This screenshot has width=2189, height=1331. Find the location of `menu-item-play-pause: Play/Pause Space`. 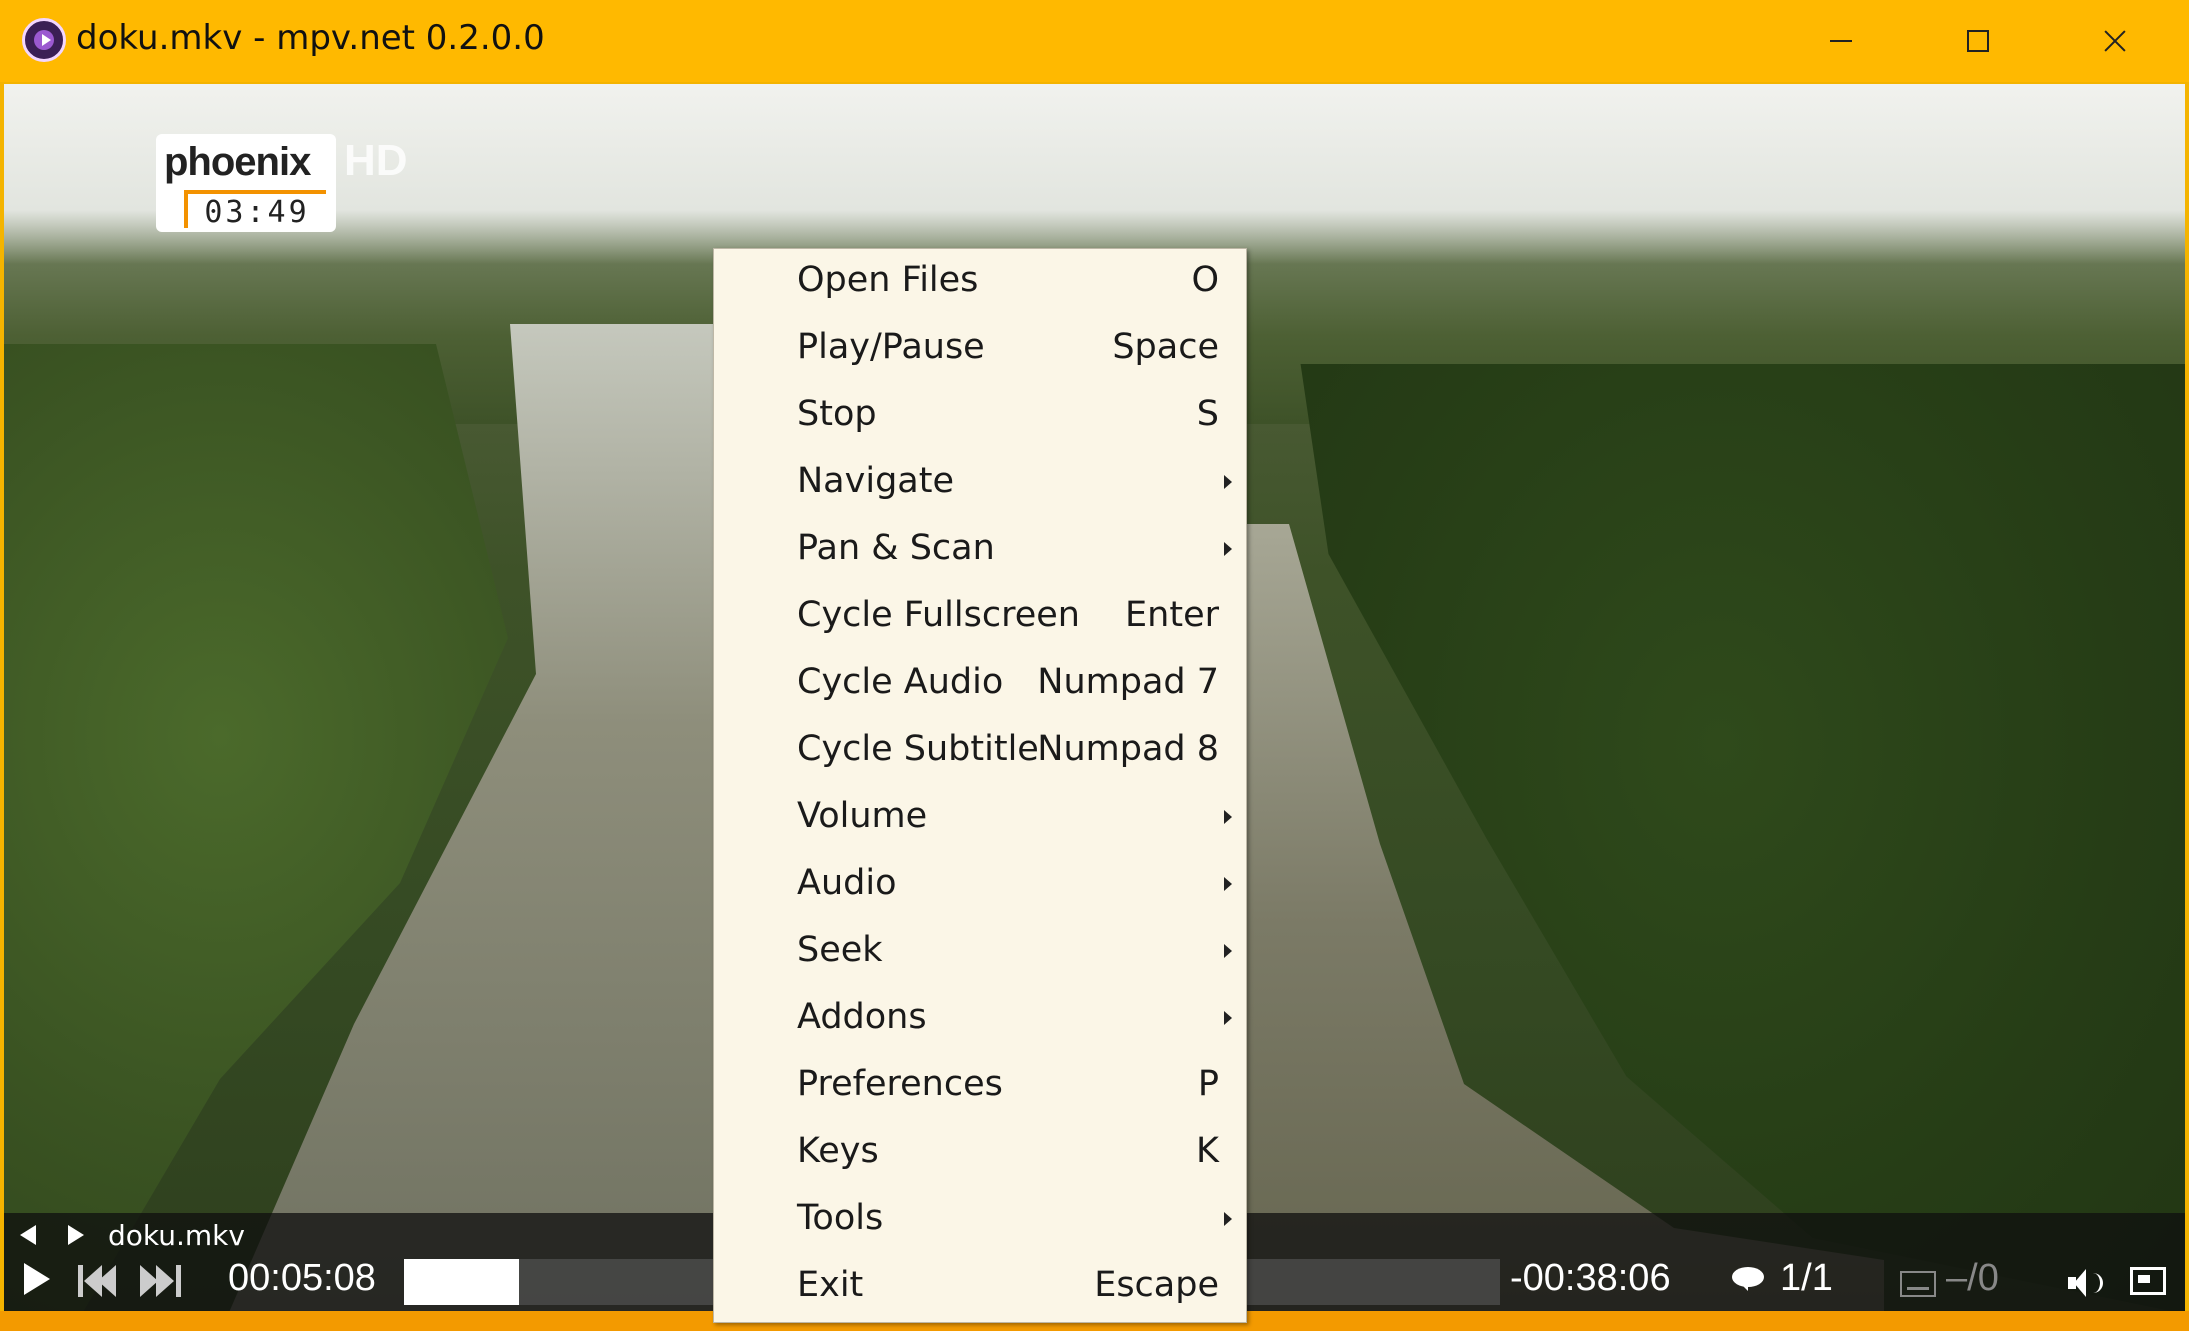

menu-item-play-pause: Play/Pause Space is located at coordinates (981, 348).